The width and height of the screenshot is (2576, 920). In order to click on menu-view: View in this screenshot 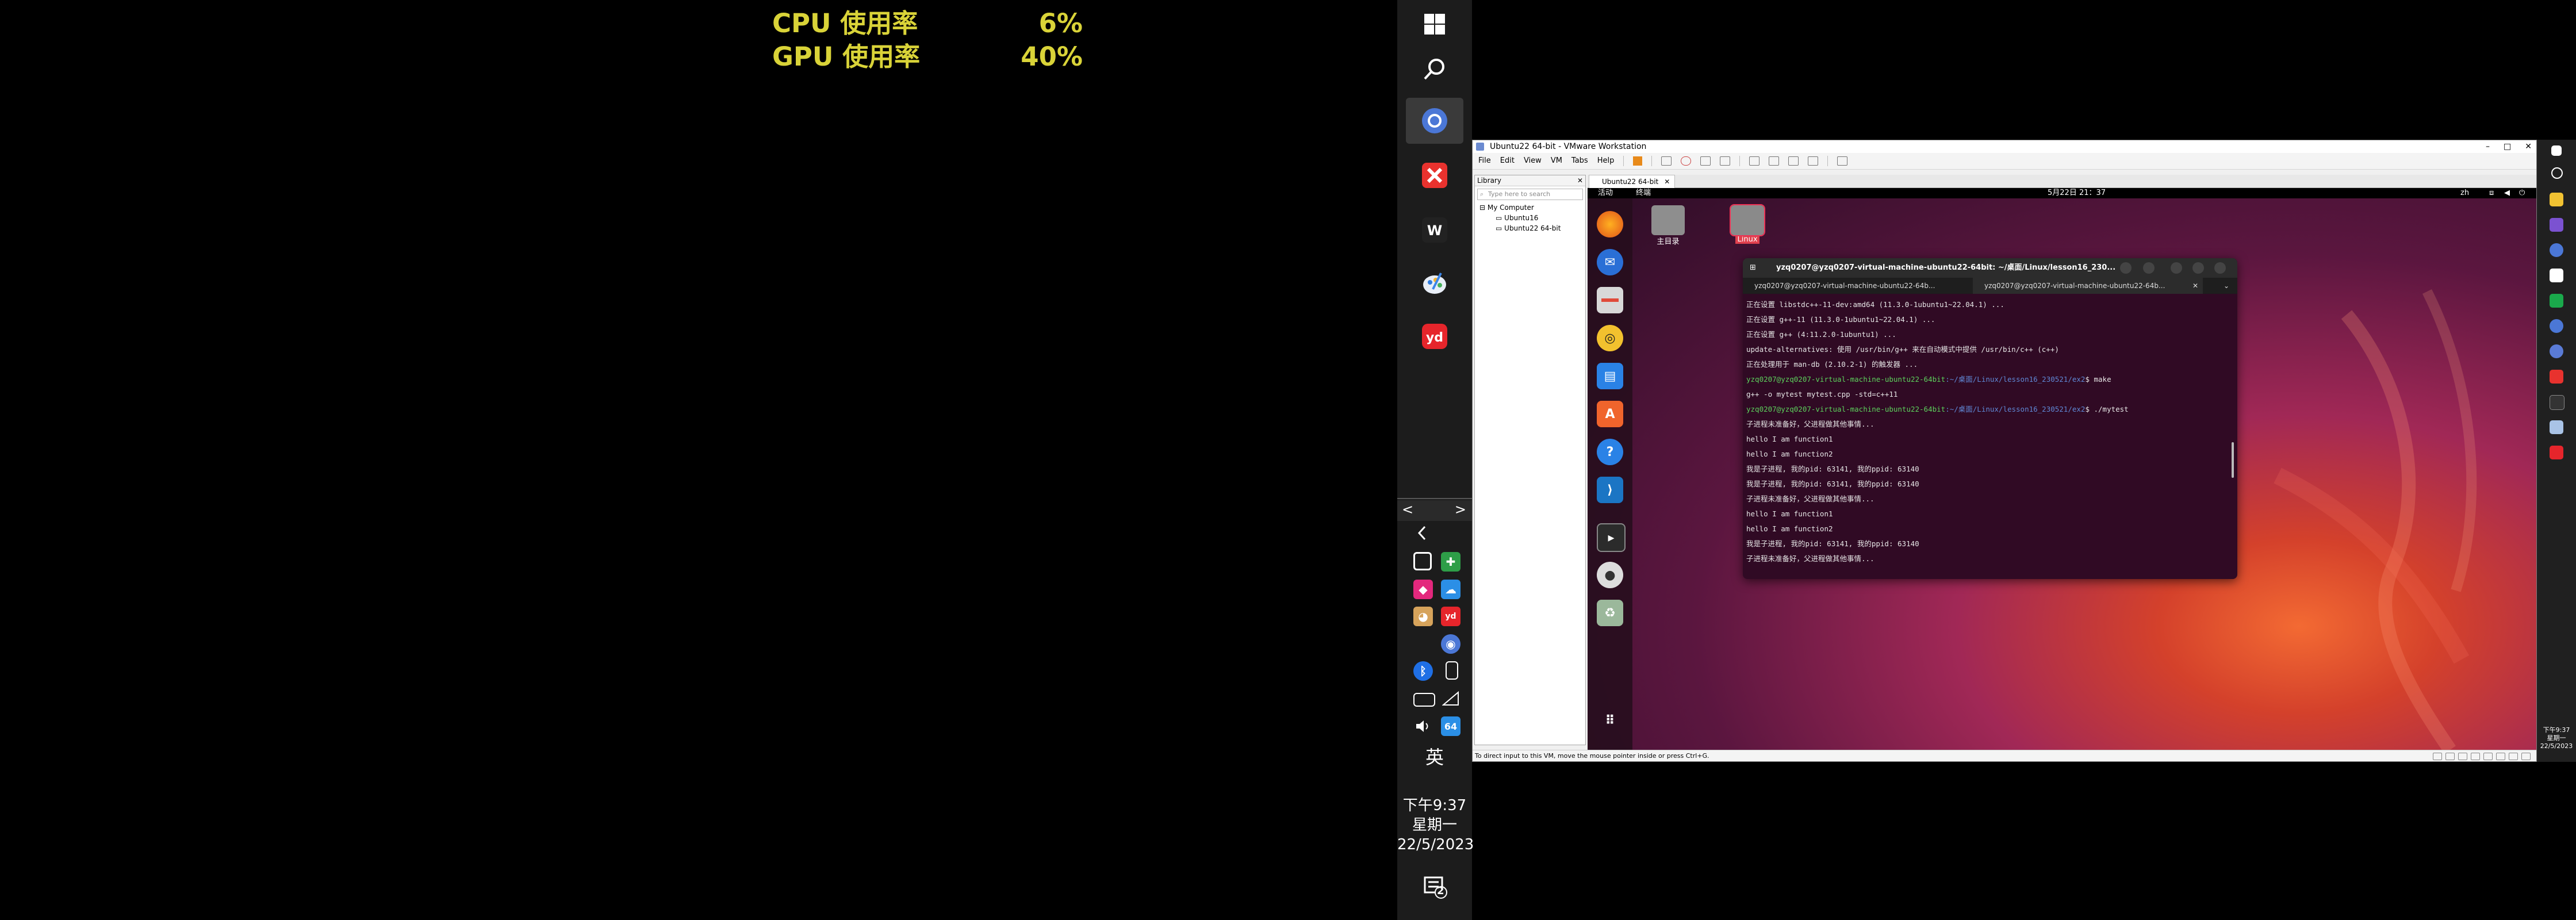, I will do `click(1533, 161)`.